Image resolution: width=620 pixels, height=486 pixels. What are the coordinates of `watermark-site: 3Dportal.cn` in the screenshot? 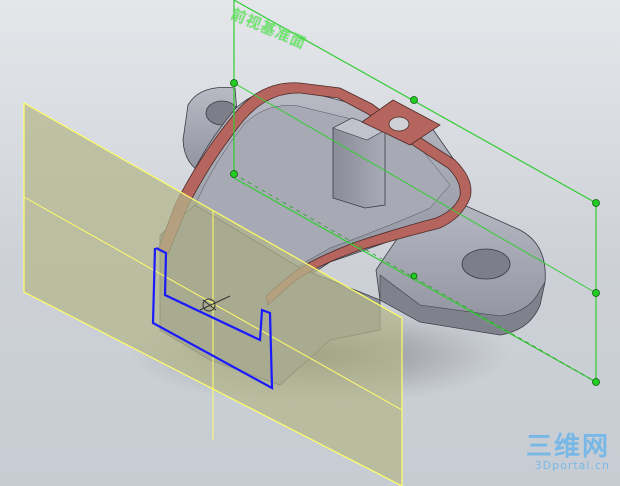 It's located at (572, 465).